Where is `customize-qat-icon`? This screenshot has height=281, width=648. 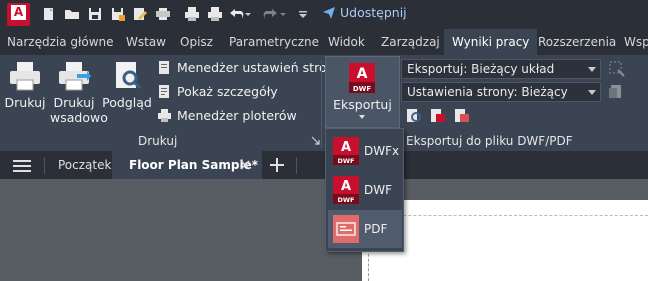 customize-qat-icon is located at coordinates (303, 14).